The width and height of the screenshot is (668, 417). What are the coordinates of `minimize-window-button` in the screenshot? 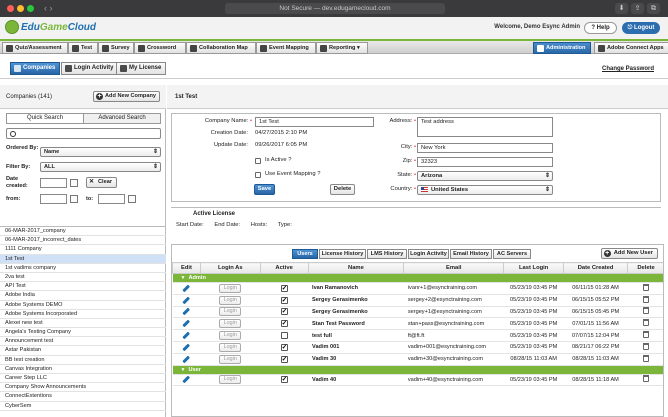 It's located at (20, 8).